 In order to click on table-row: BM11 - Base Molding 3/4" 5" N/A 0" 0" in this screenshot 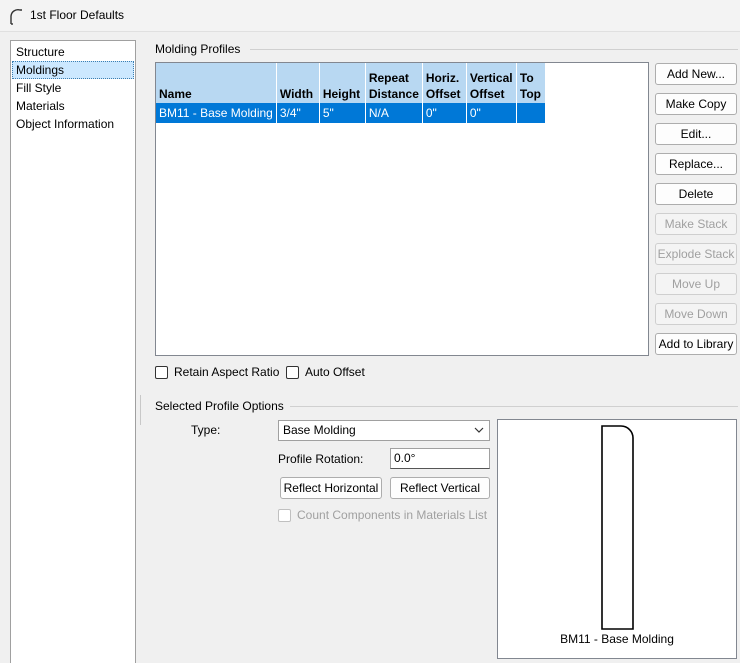, I will do `click(351, 113)`.